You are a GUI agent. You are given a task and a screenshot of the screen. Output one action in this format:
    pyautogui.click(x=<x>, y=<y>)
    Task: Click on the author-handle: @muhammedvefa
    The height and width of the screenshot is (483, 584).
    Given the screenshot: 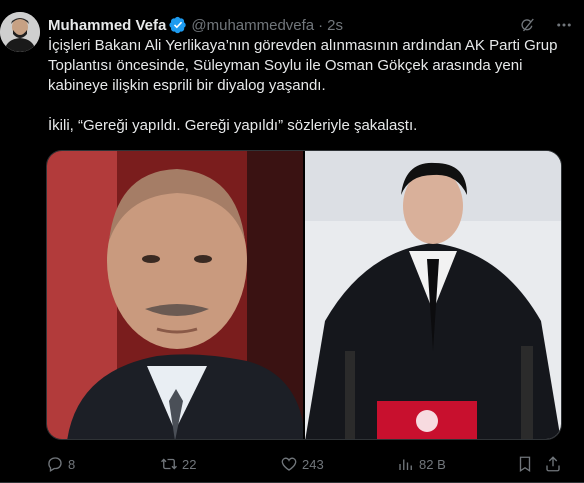 What is the action you would take?
    pyautogui.click(x=252, y=25)
    